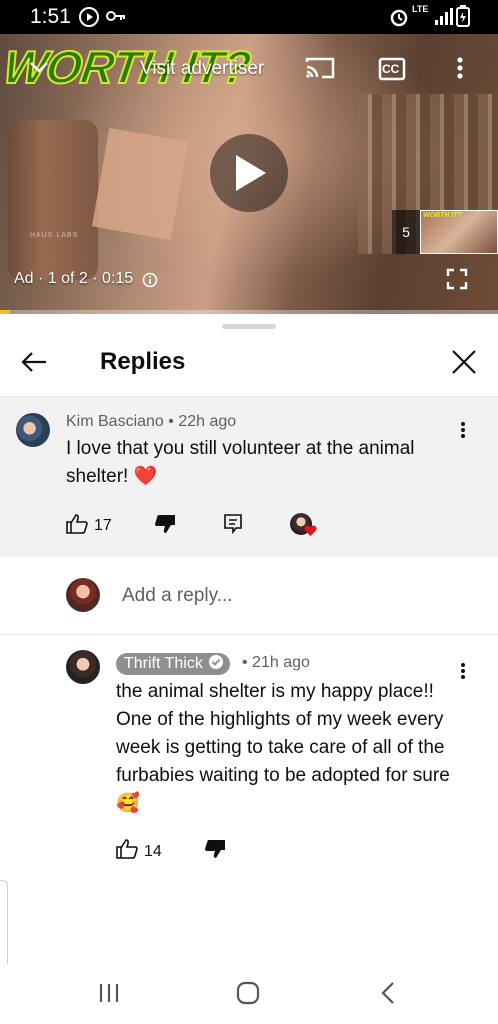  What do you see at coordinates (39, 69) in the screenshot?
I see `chevron-down-icon` at bounding box center [39, 69].